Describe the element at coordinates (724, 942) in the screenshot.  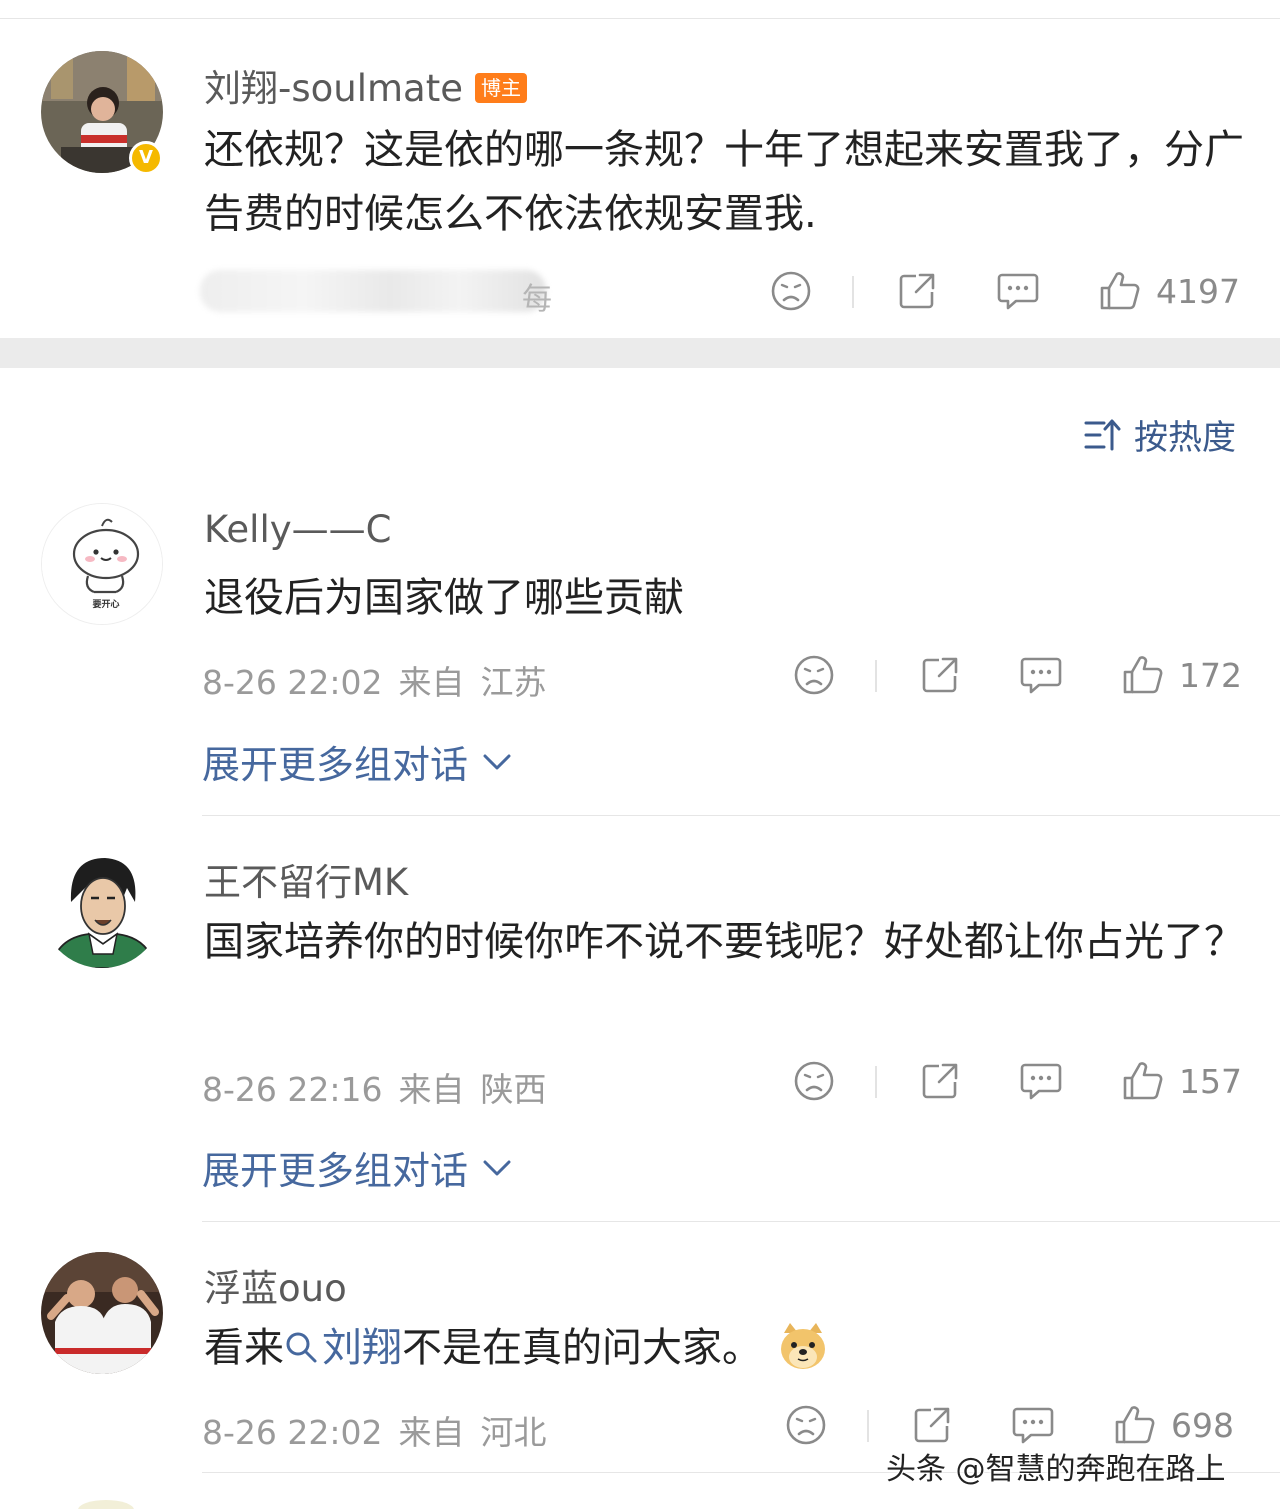
I see `comment-text: 国家培养你的时候你咋不说不要钱呢？好处都让你占光了？` at that location.